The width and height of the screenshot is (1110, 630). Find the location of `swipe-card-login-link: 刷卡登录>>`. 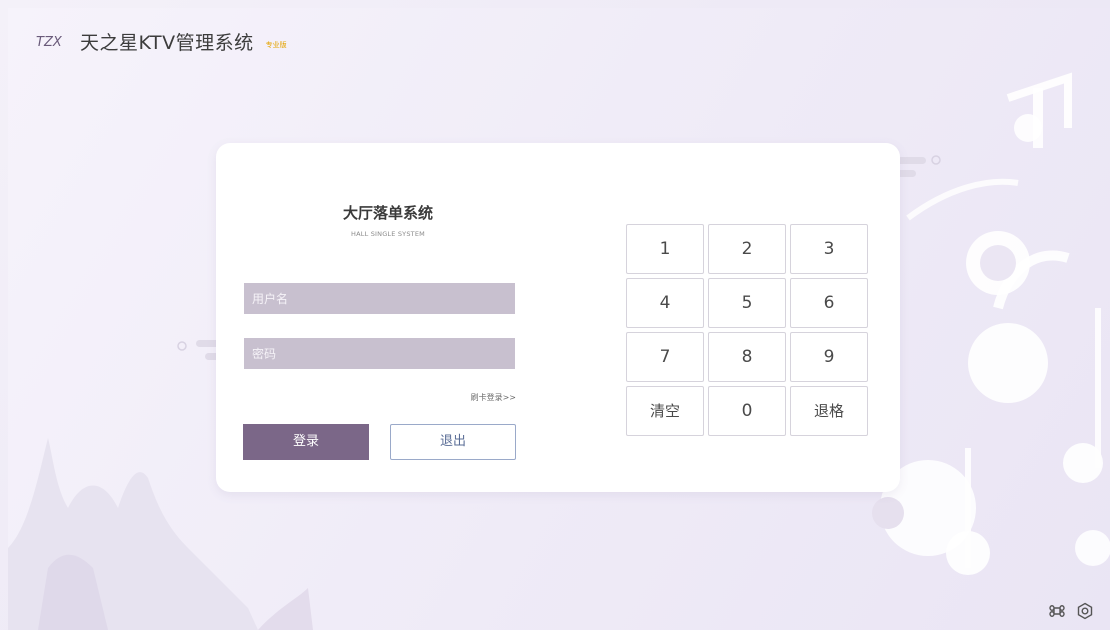

swipe-card-login-link: 刷卡登录>> is located at coordinates (493, 397).